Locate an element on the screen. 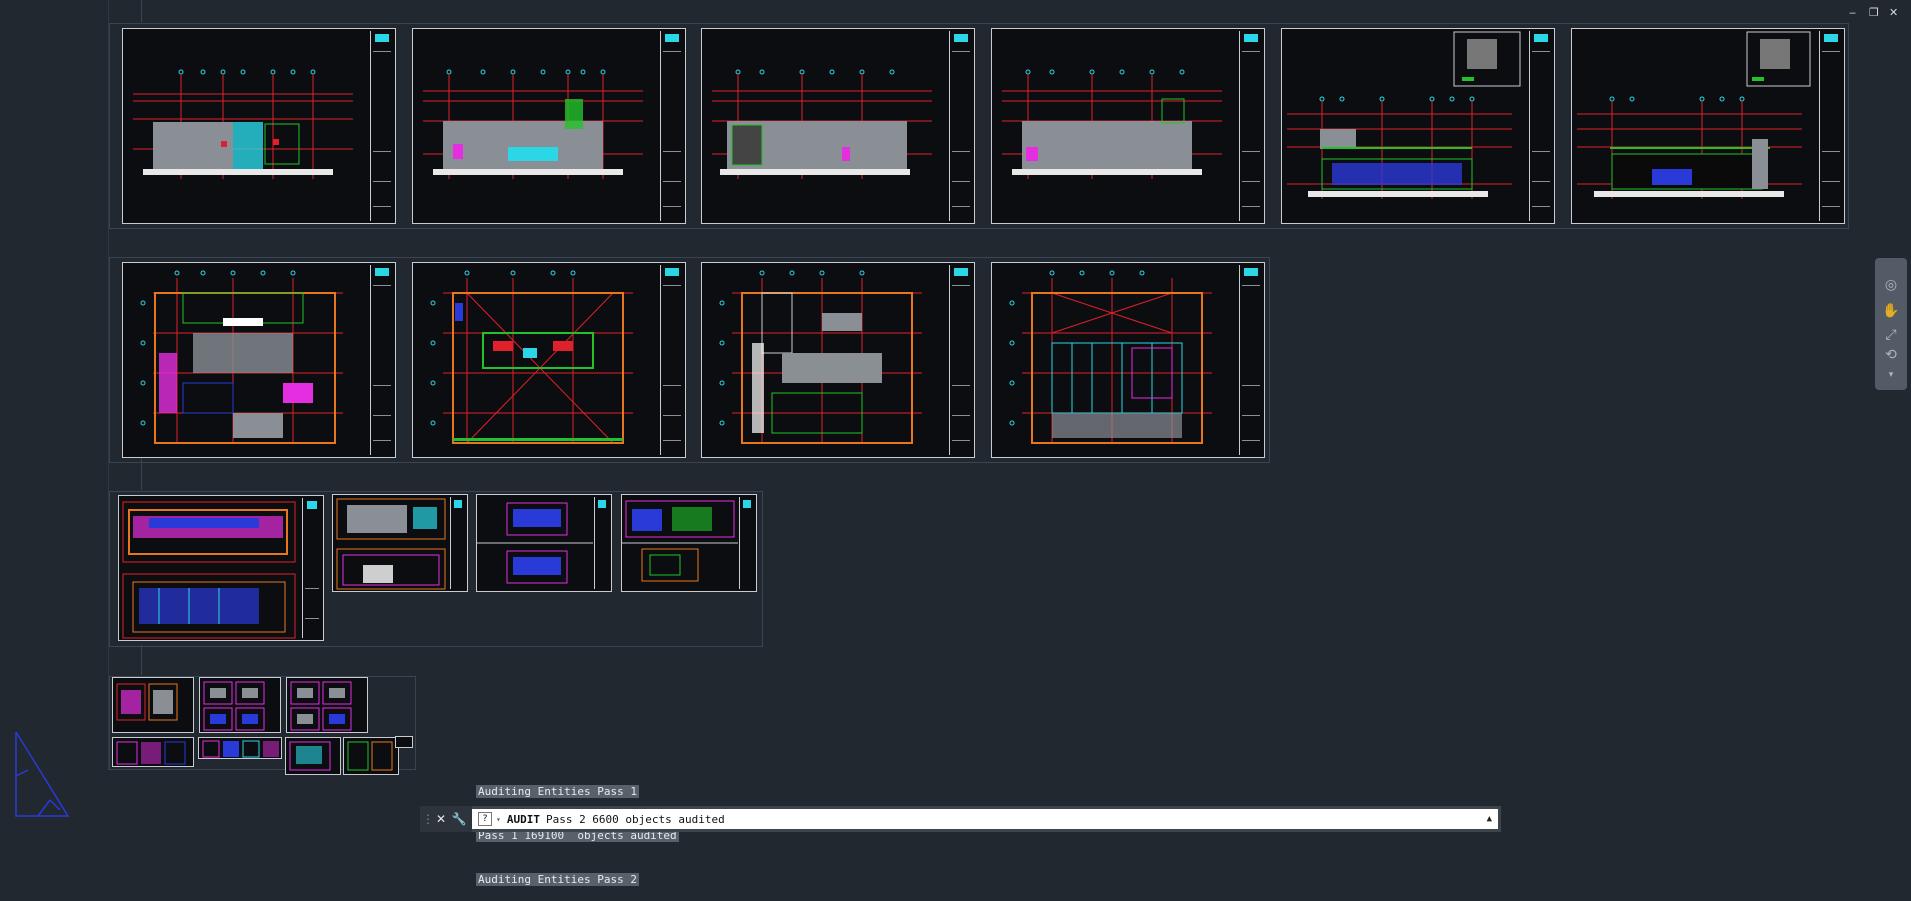 The height and width of the screenshot is (901, 1911). command-text: Pass 2 6600 objects audited is located at coordinates (635, 819).